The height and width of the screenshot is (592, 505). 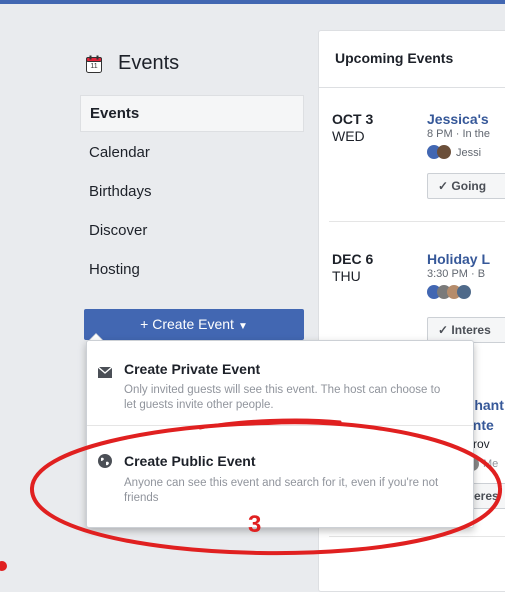 I want to click on event-guests: Jessi, so click(x=469, y=153).